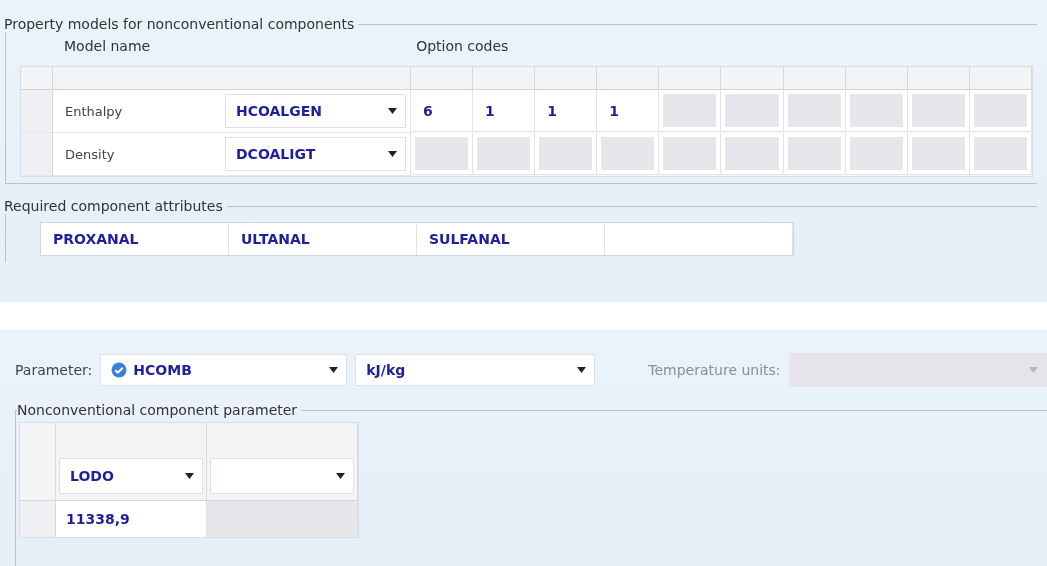 Image resolution: width=1047 pixels, height=566 pixels. I want to click on group-title: Property models for nonconventional components, so click(180, 24).